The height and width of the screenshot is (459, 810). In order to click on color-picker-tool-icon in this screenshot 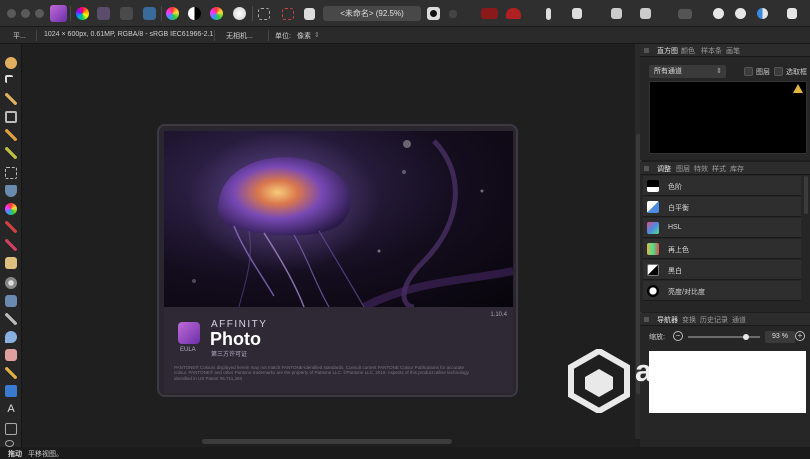, I will do `click(11, 99)`.